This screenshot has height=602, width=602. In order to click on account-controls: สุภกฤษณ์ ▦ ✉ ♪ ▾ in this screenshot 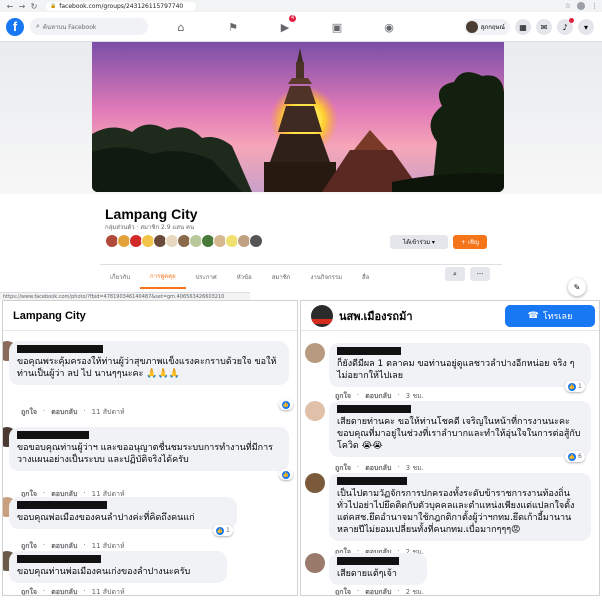, I will do `click(528, 27)`.